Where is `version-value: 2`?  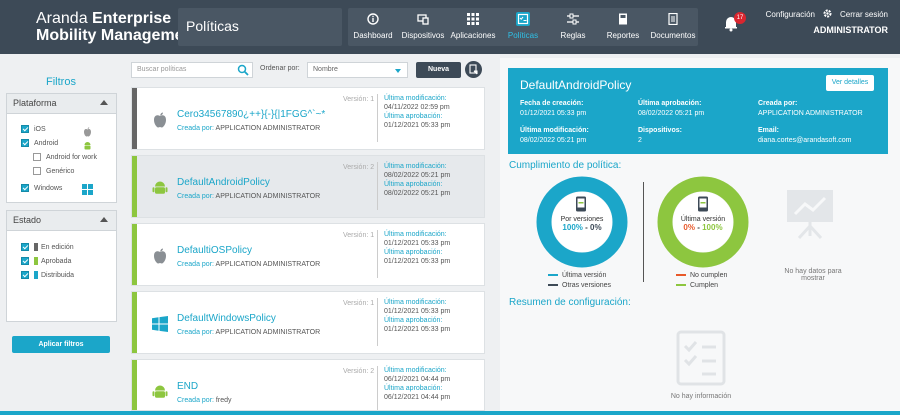
version-value: 2 is located at coordinates (372, 167).